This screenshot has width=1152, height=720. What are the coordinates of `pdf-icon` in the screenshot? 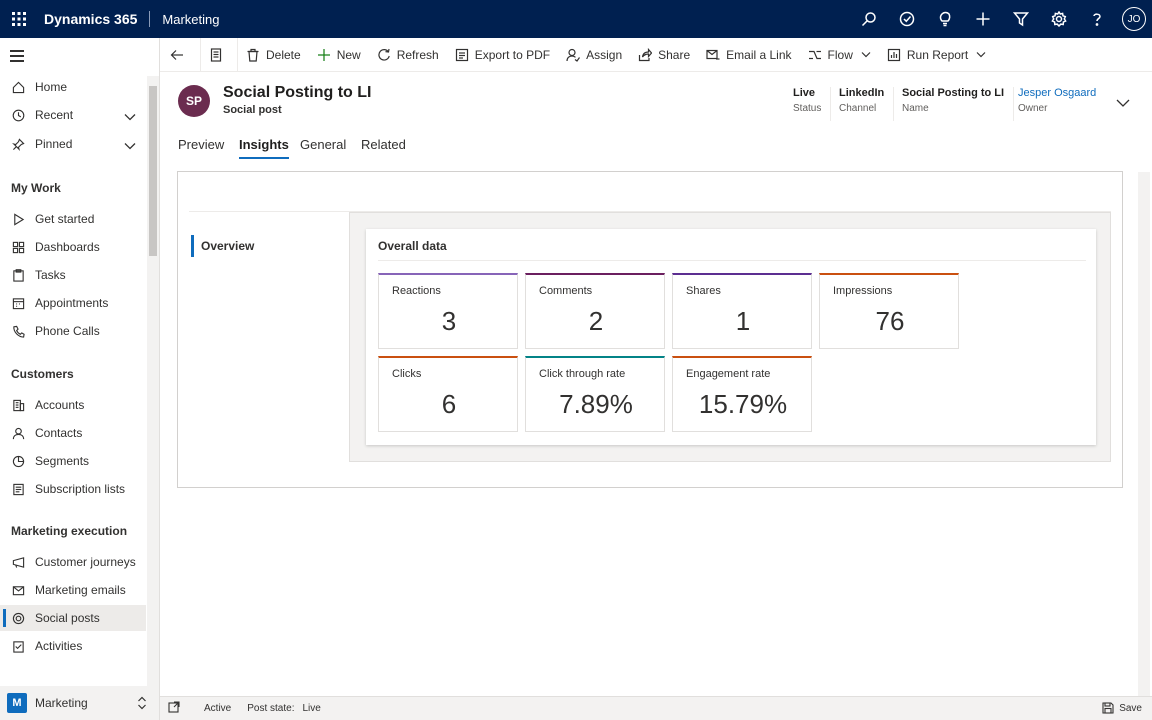 It's located at (461, 54).